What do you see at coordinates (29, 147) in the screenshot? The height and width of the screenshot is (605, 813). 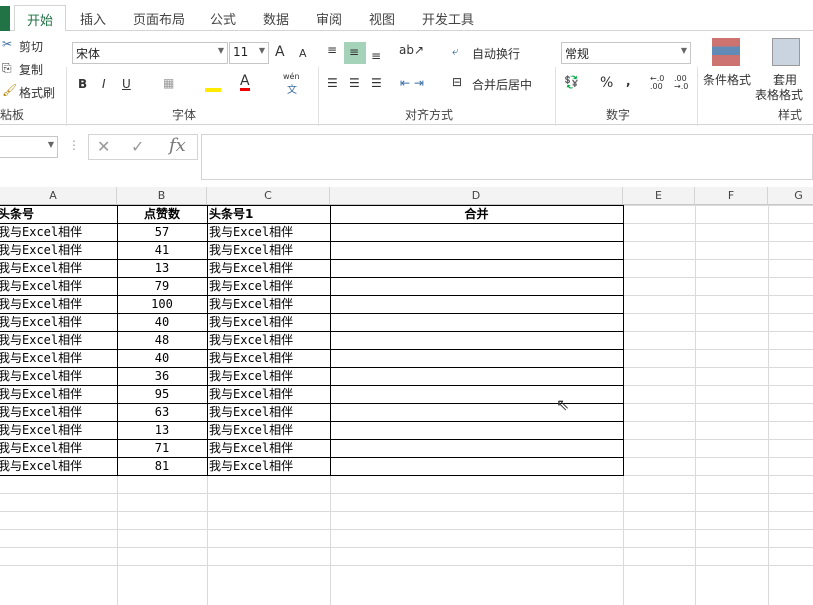 I see `name-box: ▼` at bounding box center [29, 147].